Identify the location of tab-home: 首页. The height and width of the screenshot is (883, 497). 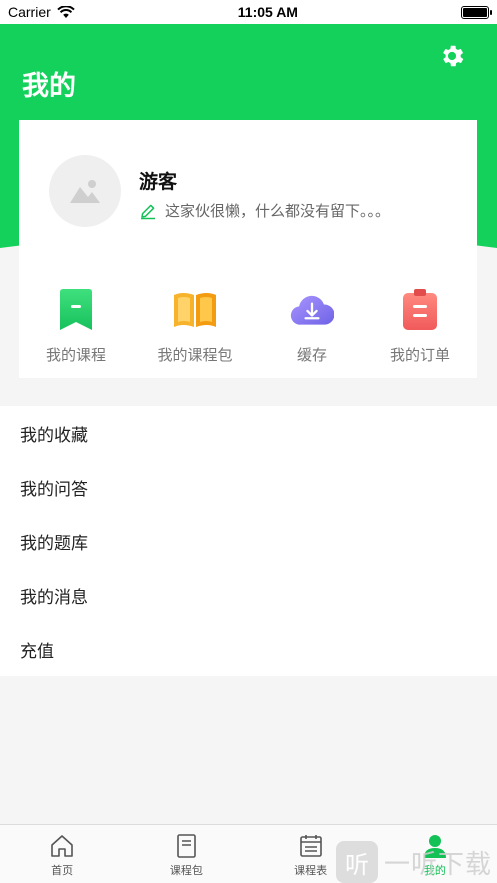
(62, 854).